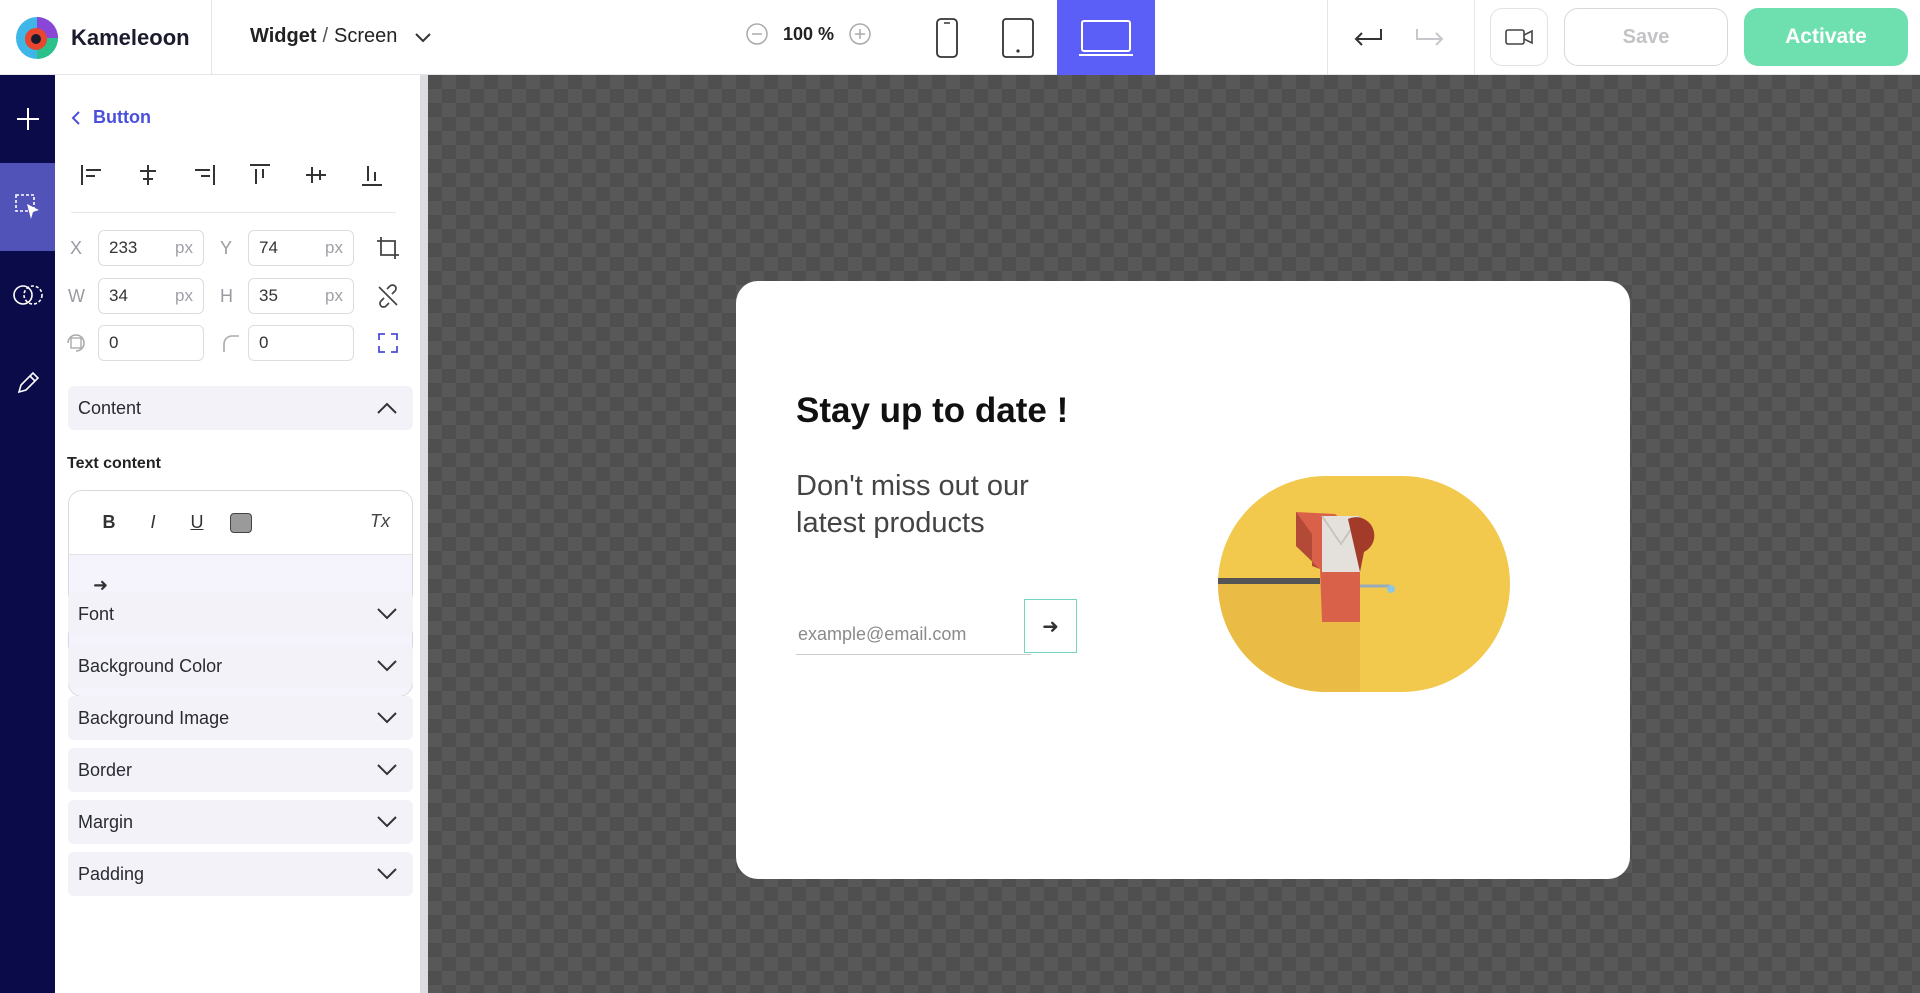  I want to click on color-swatch-icon, so click(241, 523).